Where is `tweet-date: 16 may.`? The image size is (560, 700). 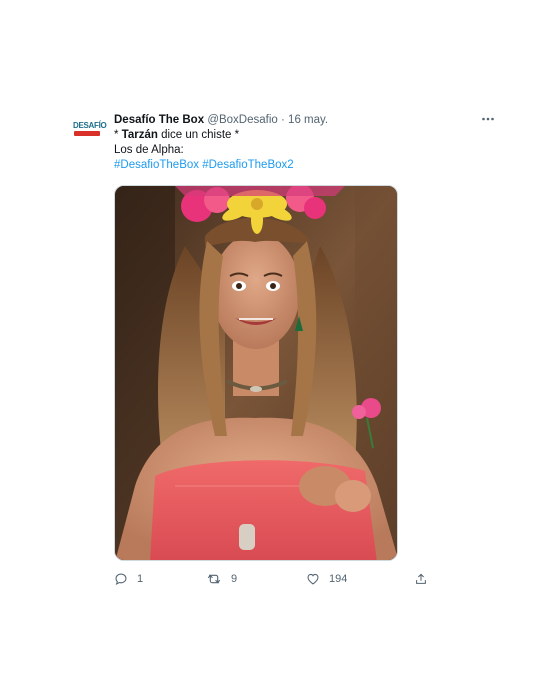 tweet-date: 16 may. is located at coordinates (308, 120).